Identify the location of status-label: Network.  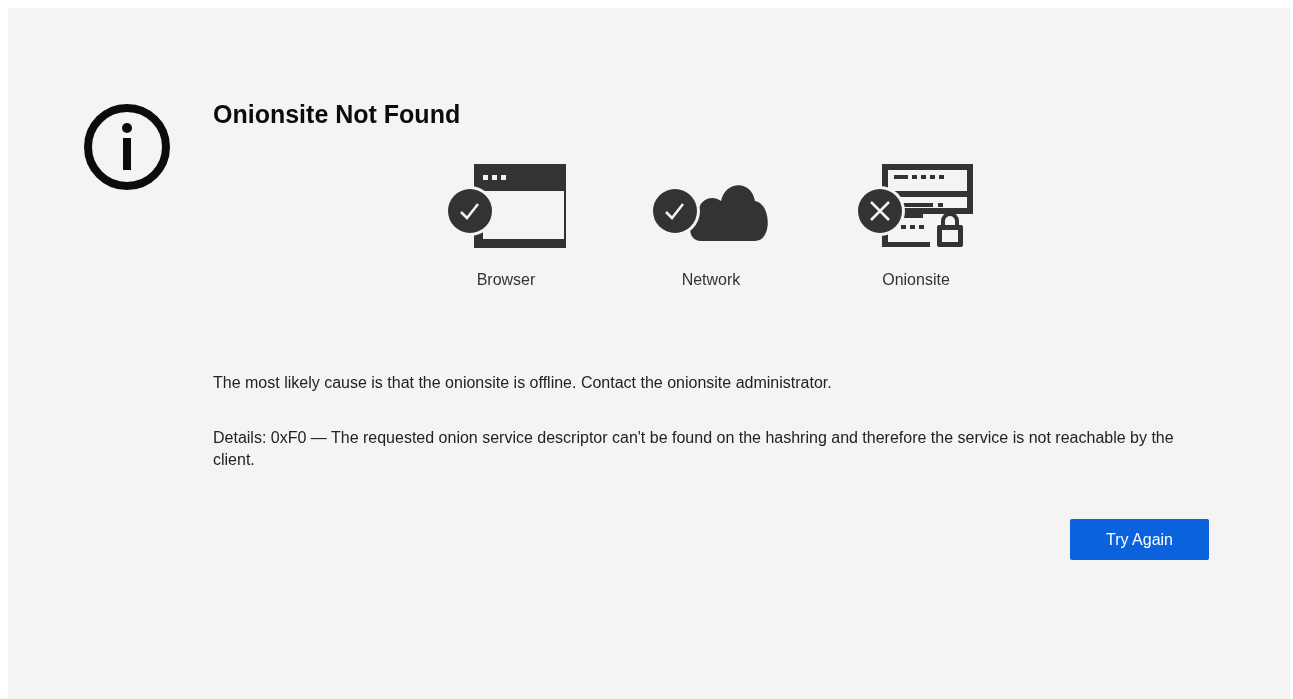
(711, 280).